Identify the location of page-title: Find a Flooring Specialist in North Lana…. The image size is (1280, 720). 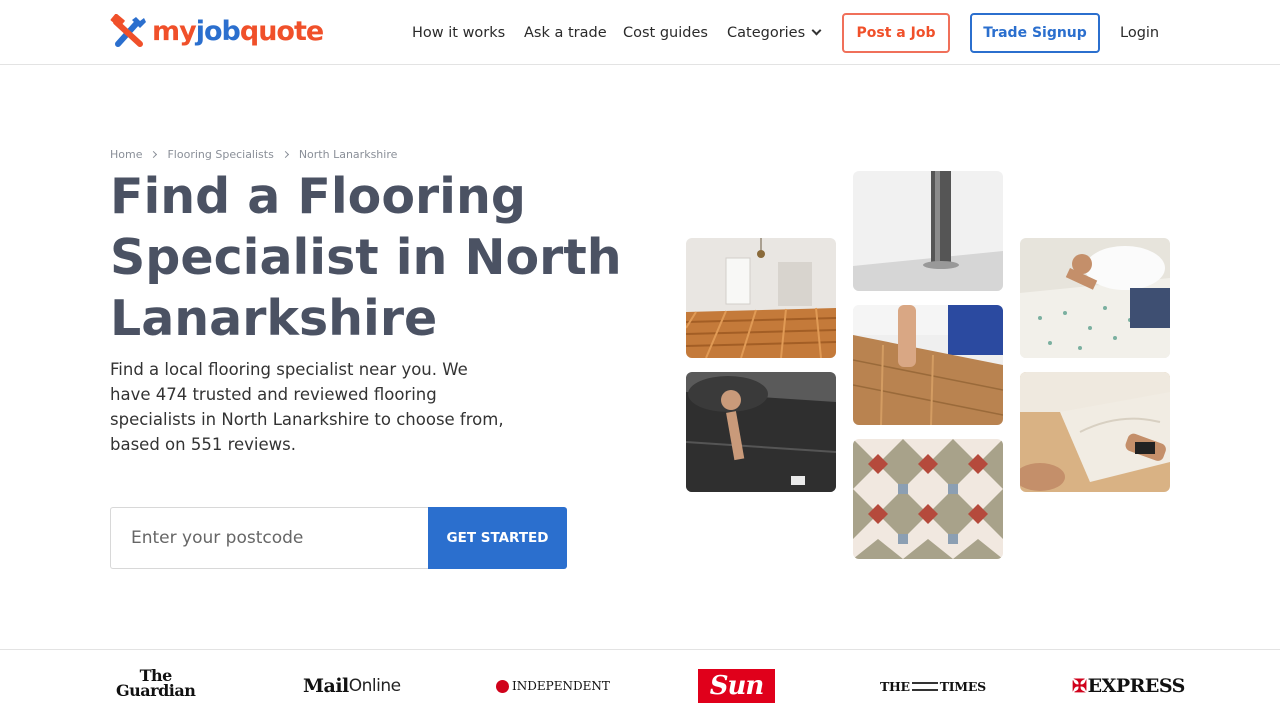
(366, 257).